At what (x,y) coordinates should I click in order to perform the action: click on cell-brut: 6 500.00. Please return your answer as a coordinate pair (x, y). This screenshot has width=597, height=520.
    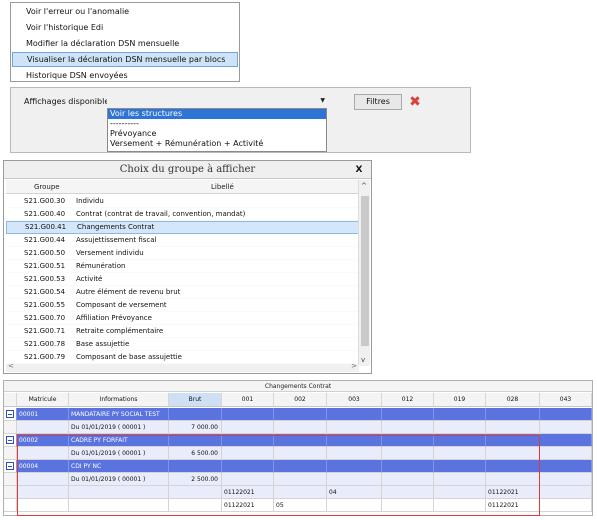
    Looking at the image, I should click on (195, 453).